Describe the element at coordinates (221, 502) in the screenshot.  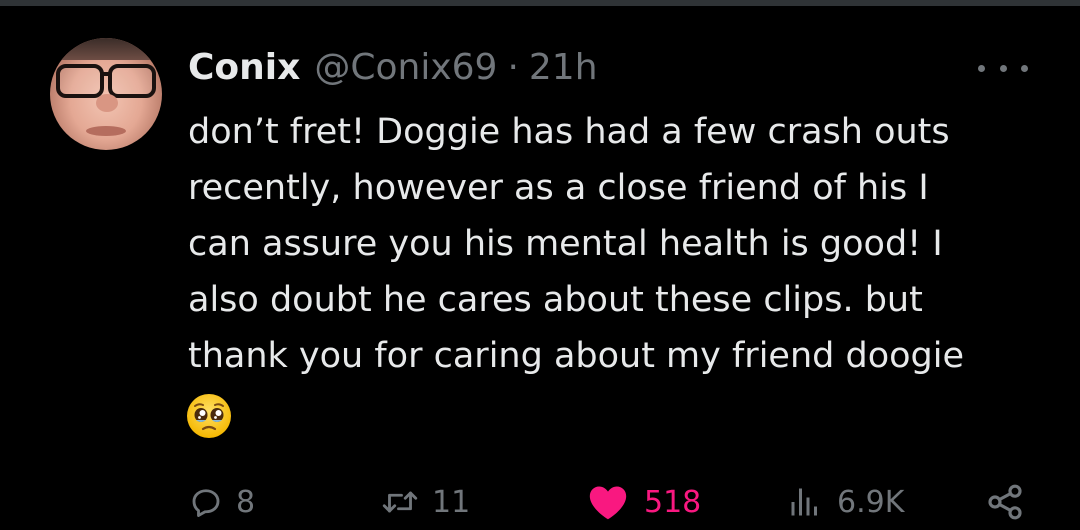
I see `reply-button: 8` at that location.